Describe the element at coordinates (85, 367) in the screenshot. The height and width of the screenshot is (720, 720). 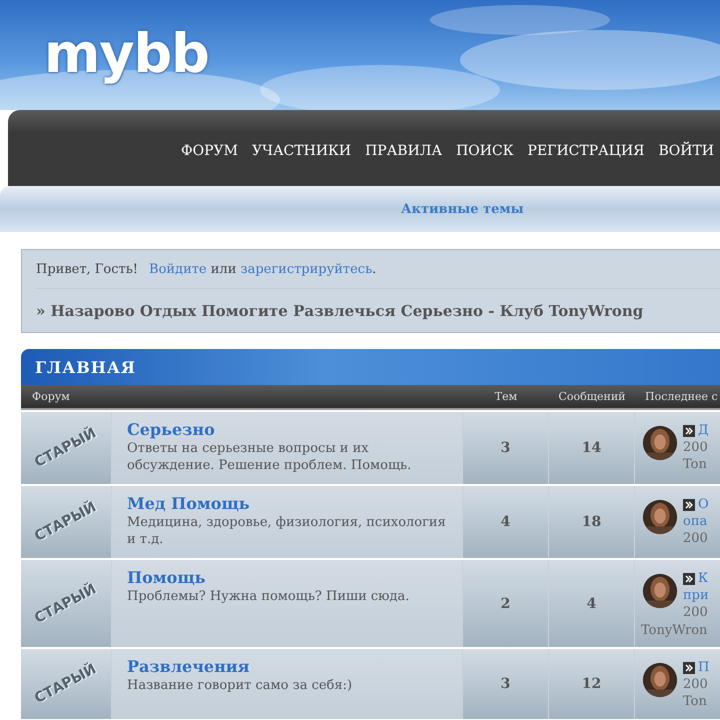
I see `category-title: ГЛАВНАЯ` at that location.